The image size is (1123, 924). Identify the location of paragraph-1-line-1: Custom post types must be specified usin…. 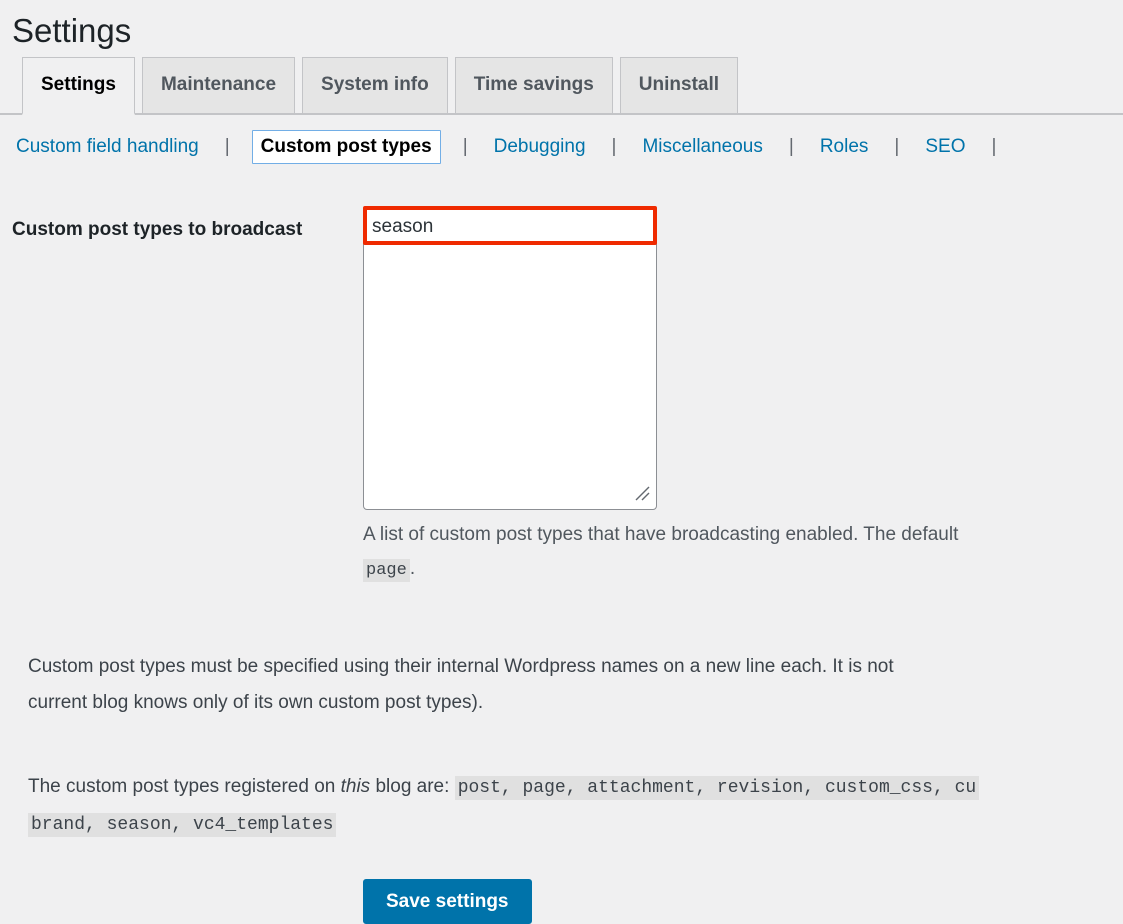
(461, 666).